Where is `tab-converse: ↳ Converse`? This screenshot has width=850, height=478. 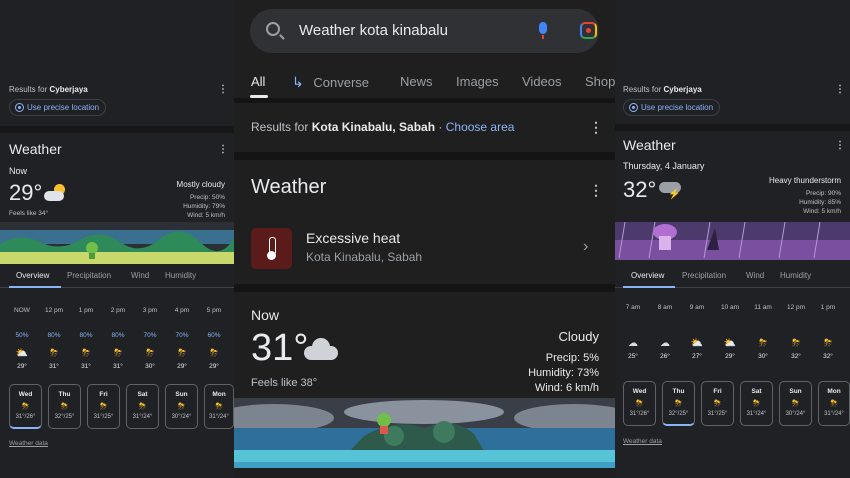
tab-converse: ↳ Converse is located at coordinates (330, 82).